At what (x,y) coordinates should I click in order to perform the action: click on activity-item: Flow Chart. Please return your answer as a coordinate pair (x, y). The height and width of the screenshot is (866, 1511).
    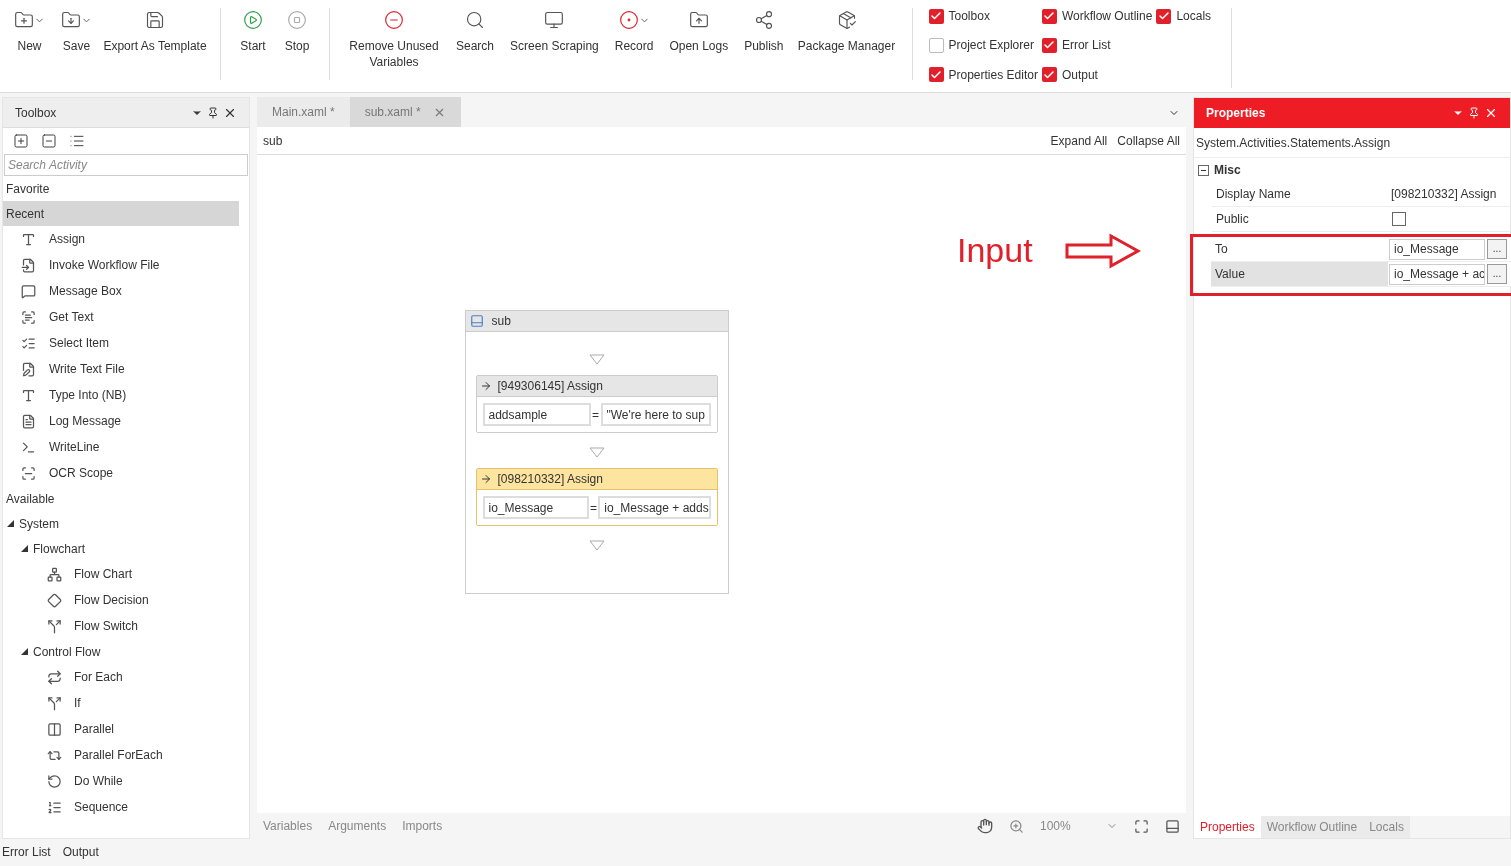
    Looking at the image, I should click on (121, 574).